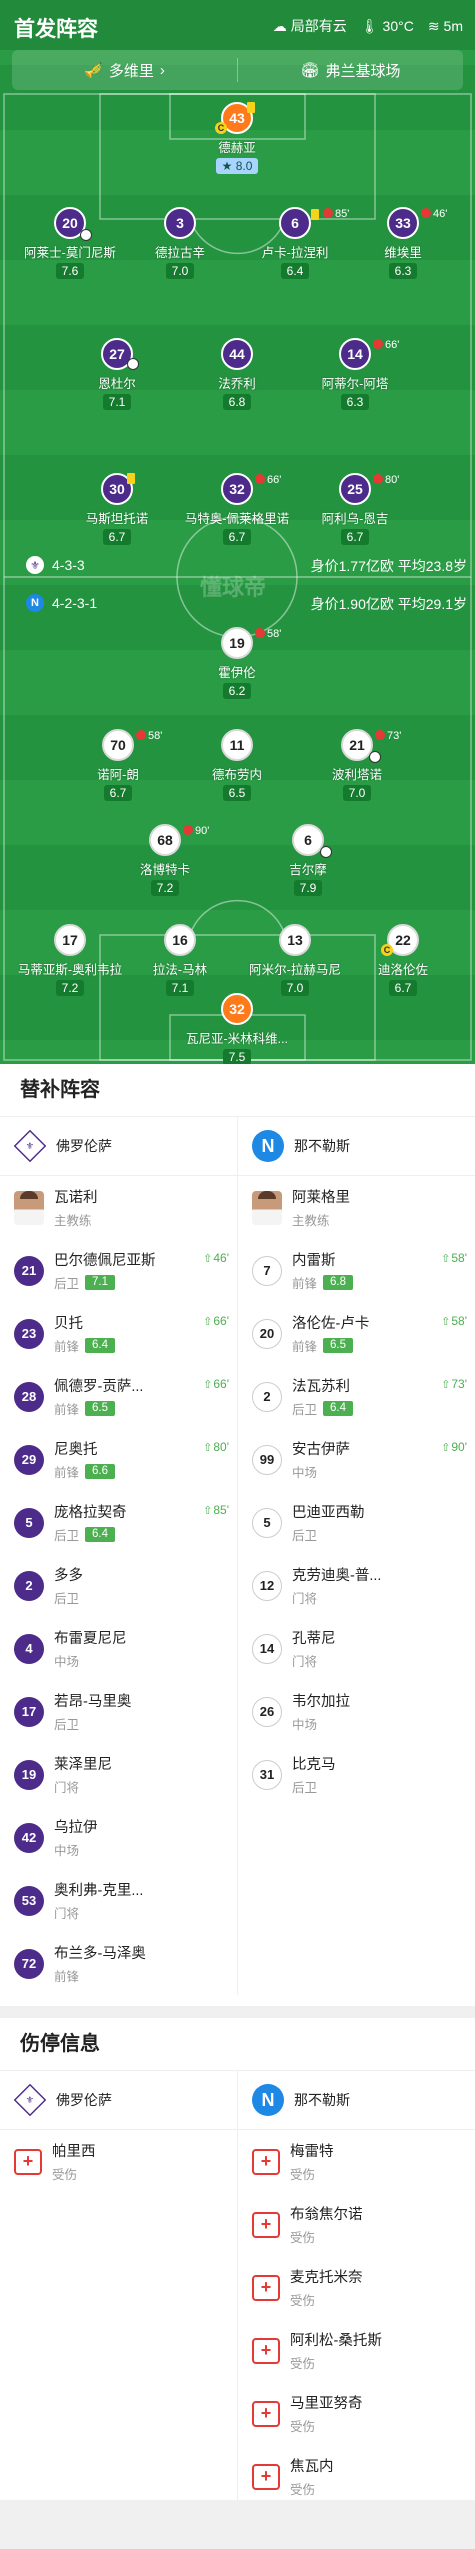 The height and width of the screenshot is (2549, 475). Describe the element at coordinates (118, 1522) in the screenshot. I see `sub-player-row: 5 庞格拉契奇 后卫 6.4 ⇧85'` at that location.